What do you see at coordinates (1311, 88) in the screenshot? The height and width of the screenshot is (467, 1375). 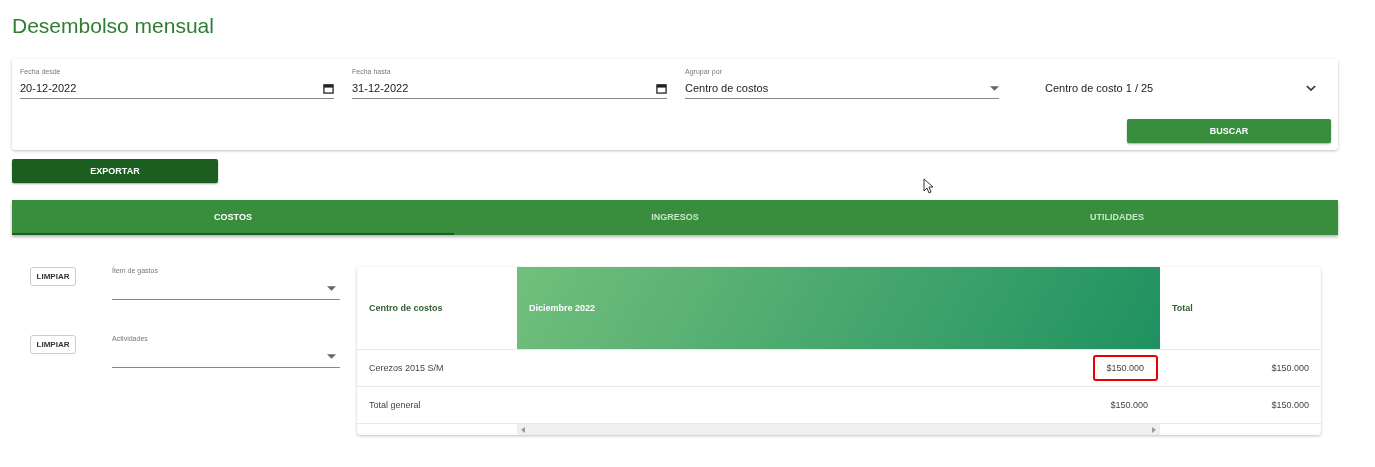 I see `chevron-down-icon` at bounding box center [1311, 88].